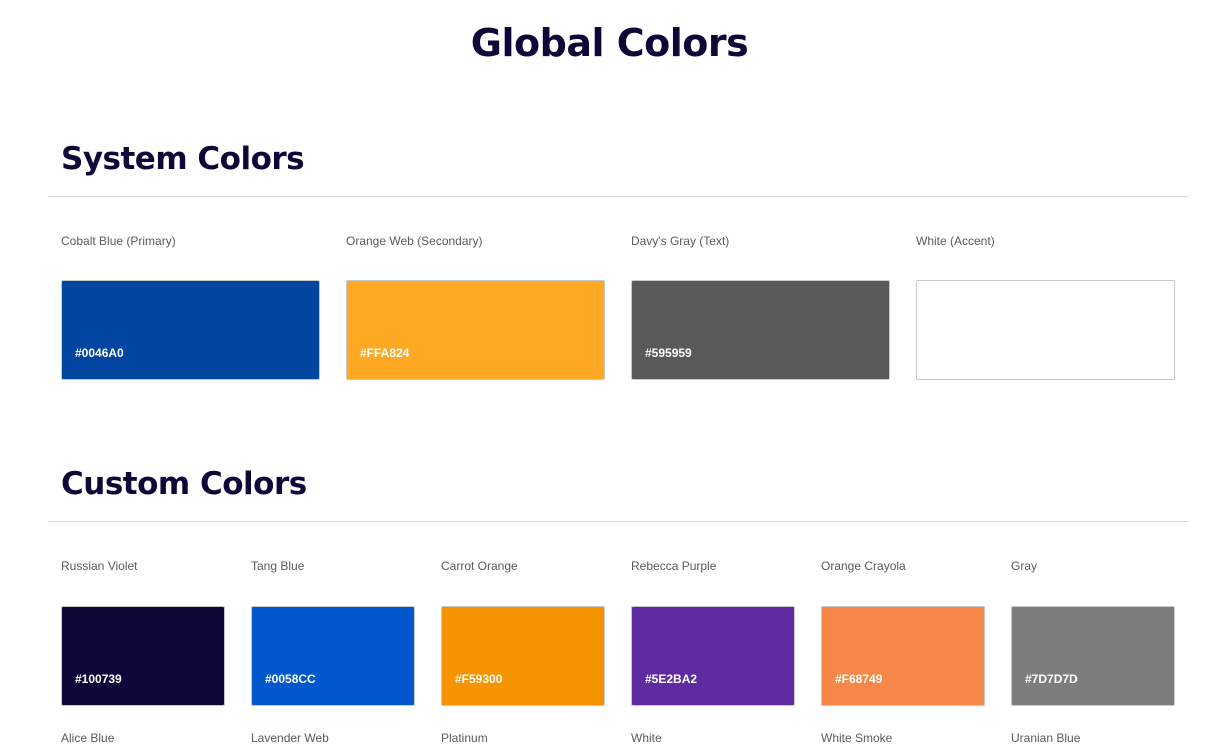 The height and width of the screenshot is (749, 1219). What do you see at coordinates (479, 566) in the screenshot?
I see `color-name-label: Carrot Orange` at bounding box center [479, 566].